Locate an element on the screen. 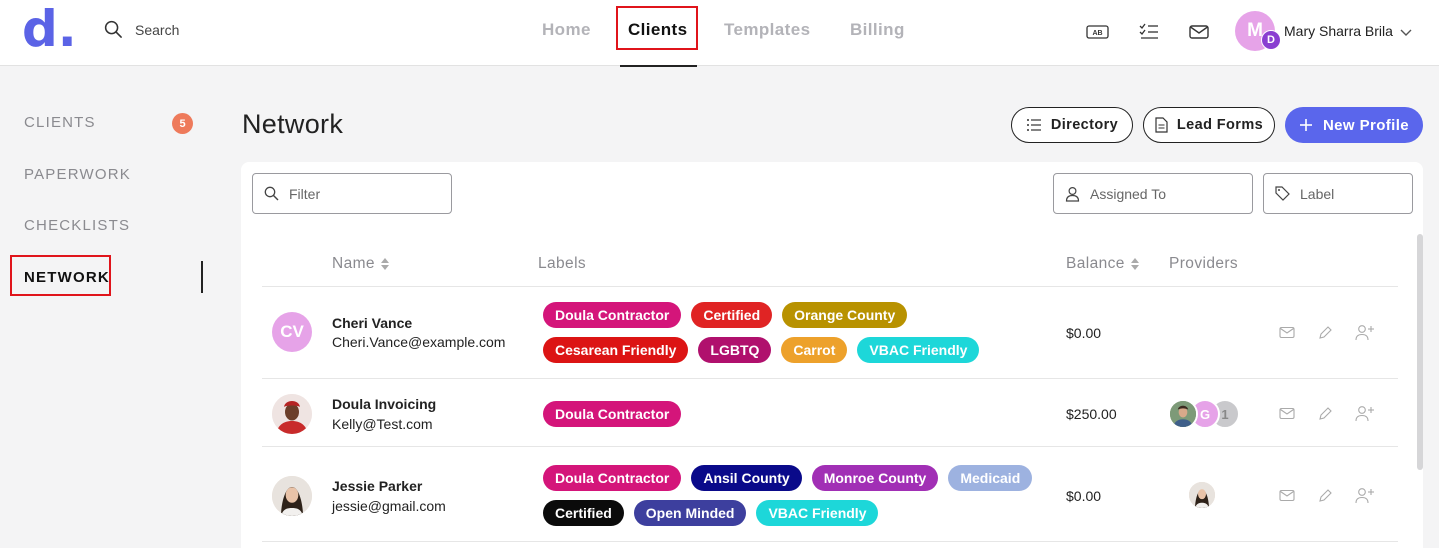 The image size is (1439, 548). new-profile-label: New Profile is located at coordinates (1366, 125).